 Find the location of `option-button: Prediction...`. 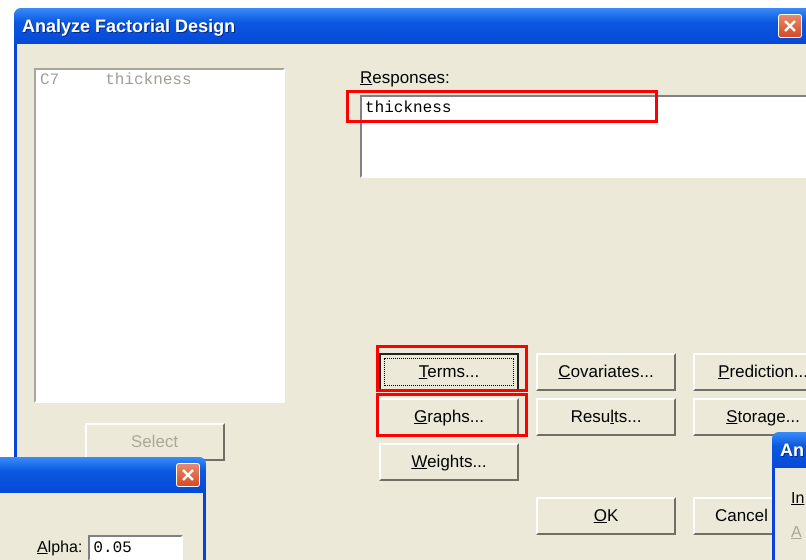

option-button: Prediction... is located at coordinates (749, 372).